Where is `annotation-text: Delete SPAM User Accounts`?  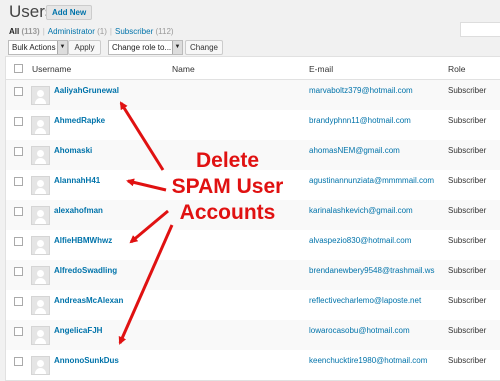
annotation-text: Delete SPAM User Accounts is located at coordinates (227, 187).